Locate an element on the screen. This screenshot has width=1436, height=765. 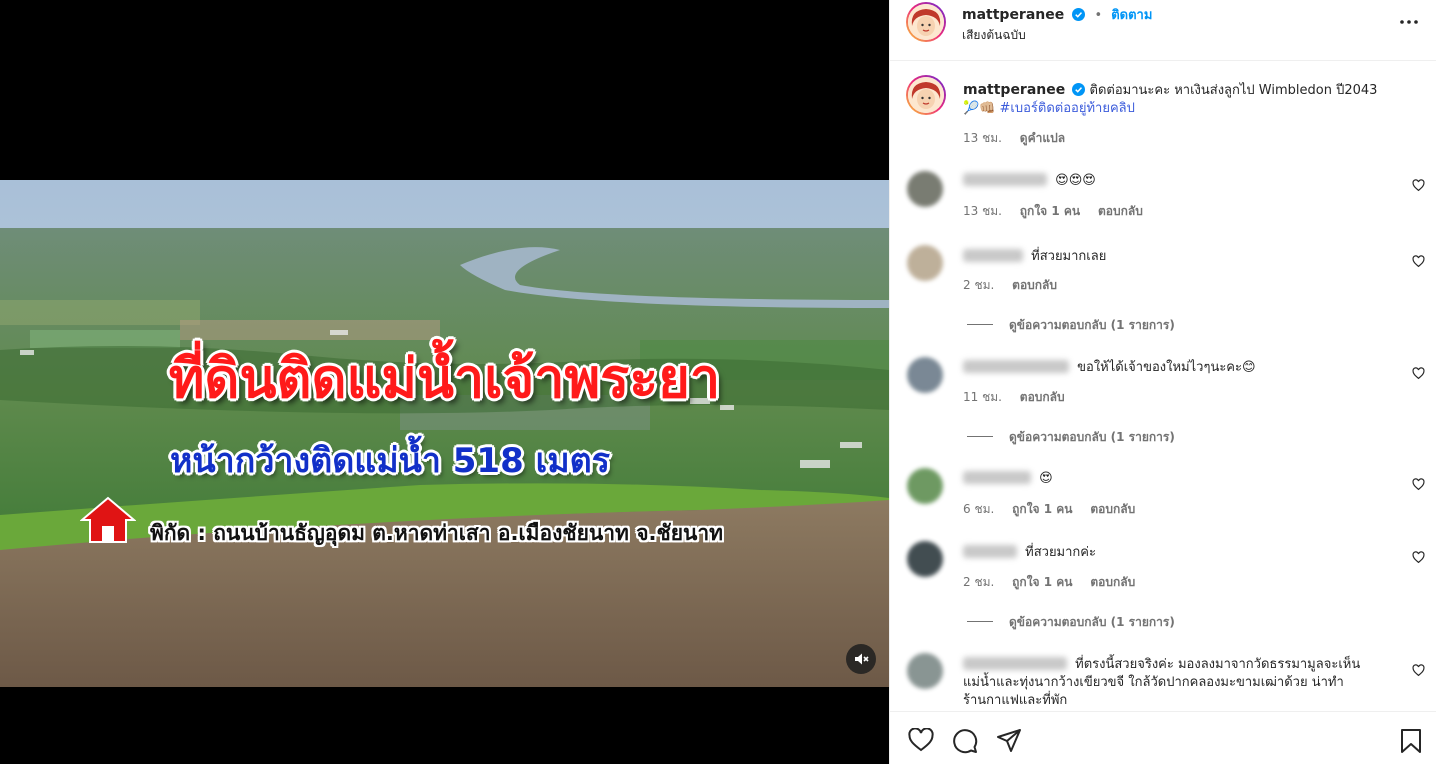
like-button is located at coordinates (921, 741).